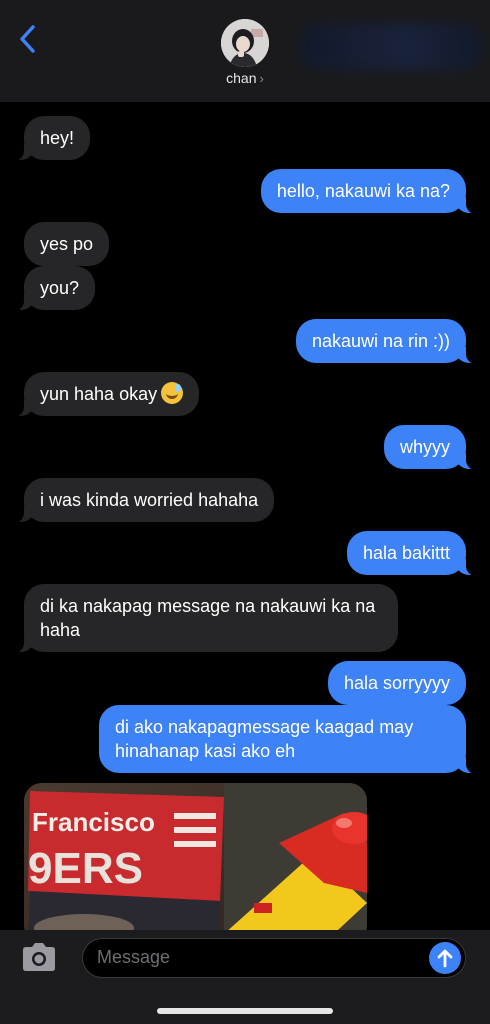 This screenshot has width=490, height=1024. I want to click on photo-sign-text: Francisco, so click(93, 822).